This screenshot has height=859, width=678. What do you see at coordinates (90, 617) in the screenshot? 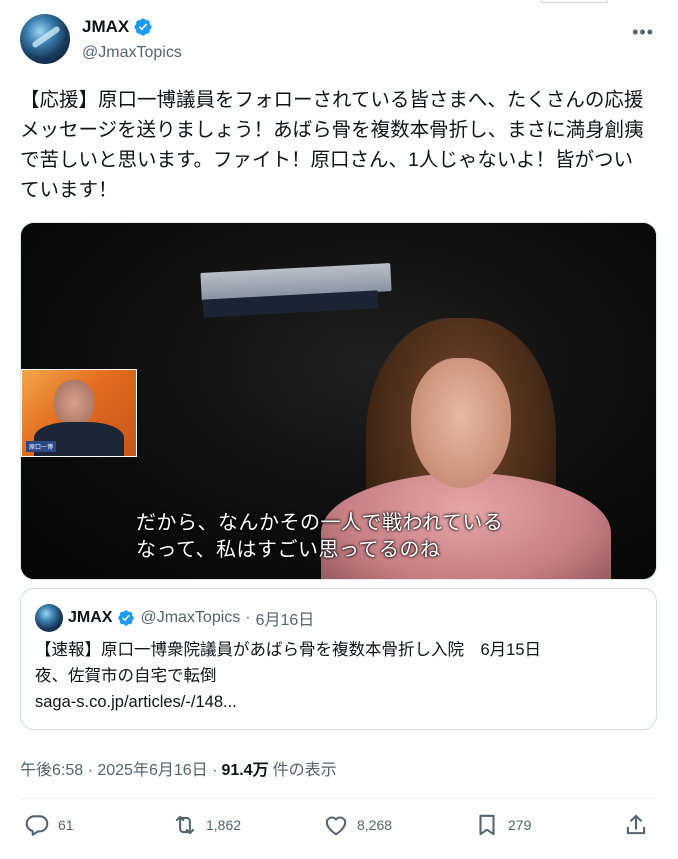
I see `quoted-display-name: JMAX` at bounding box center [90, 617].